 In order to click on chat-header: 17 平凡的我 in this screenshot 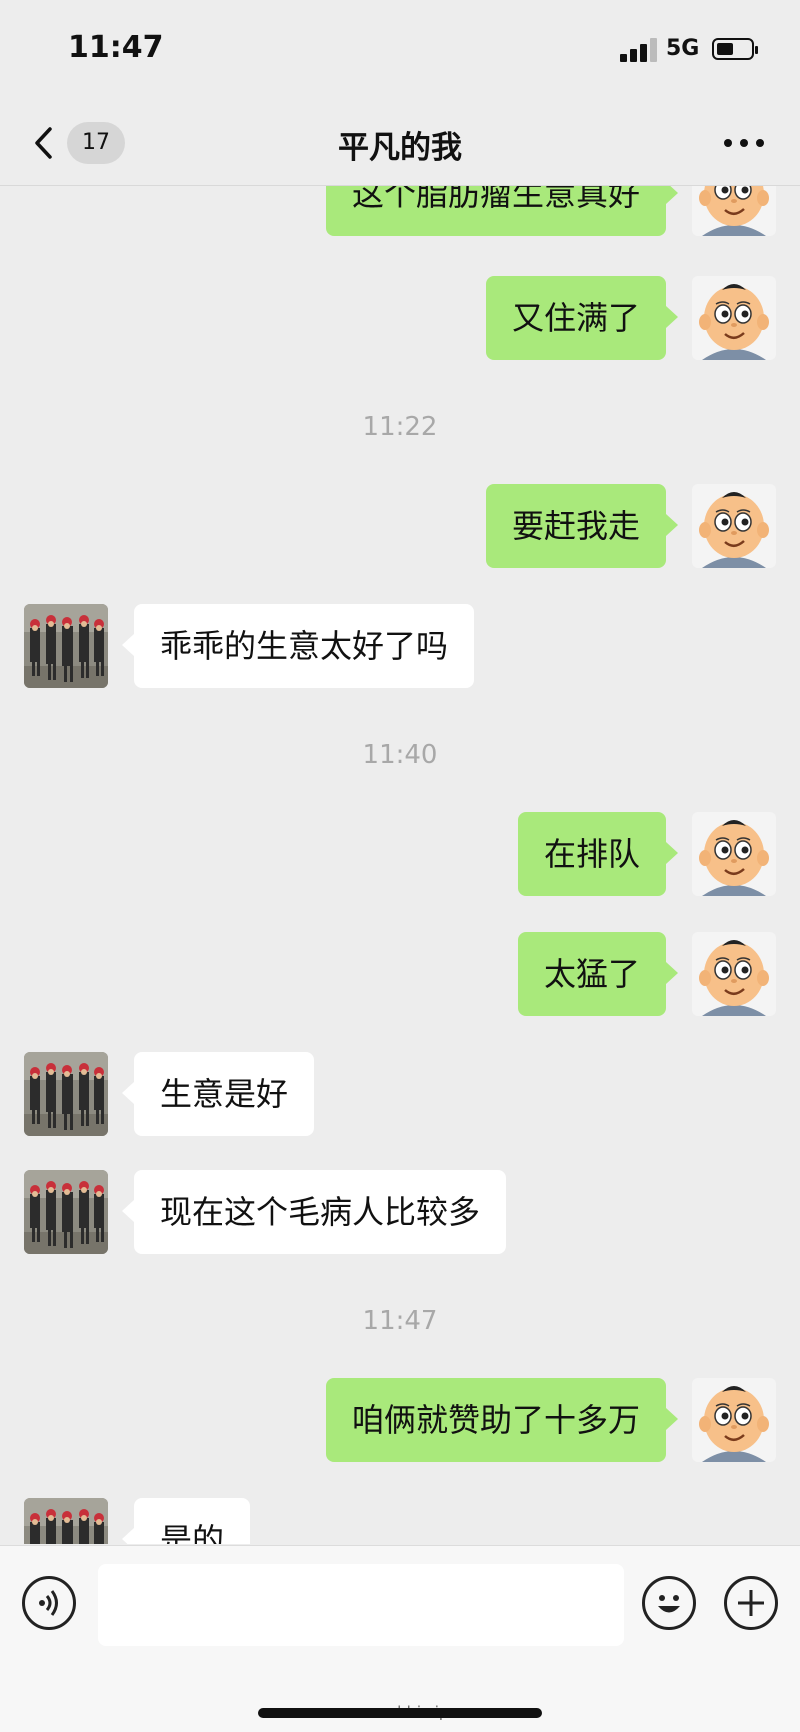, I will do `click(400, 143)`.